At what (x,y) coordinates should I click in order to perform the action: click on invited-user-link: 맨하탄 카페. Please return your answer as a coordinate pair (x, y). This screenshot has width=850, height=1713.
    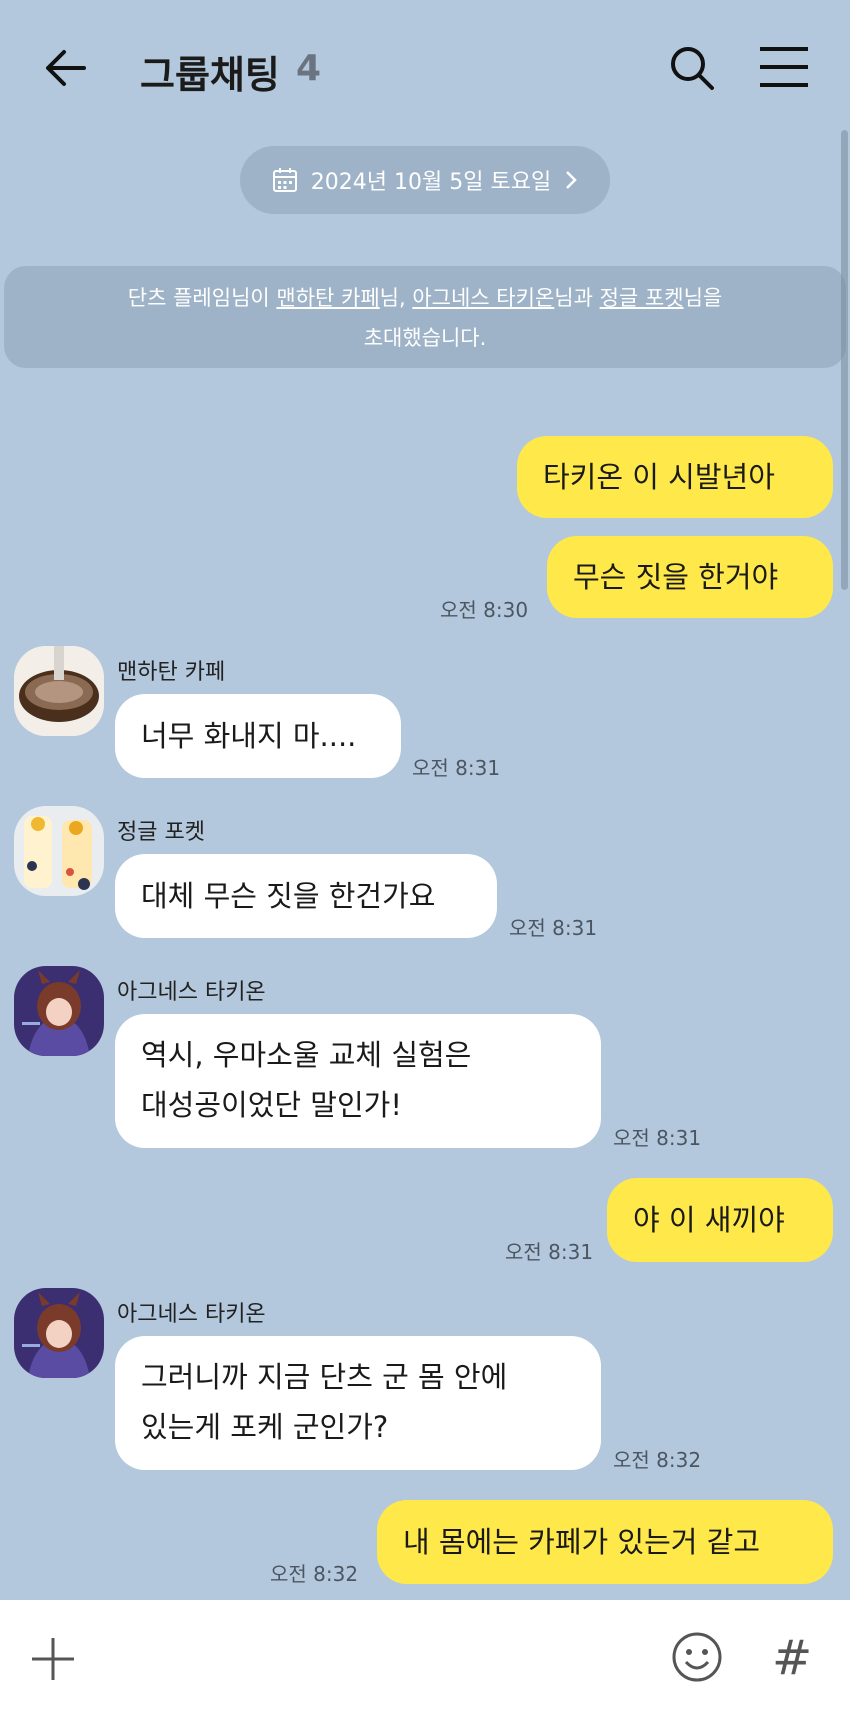
    Looking at the image, I should click on (327, 298).